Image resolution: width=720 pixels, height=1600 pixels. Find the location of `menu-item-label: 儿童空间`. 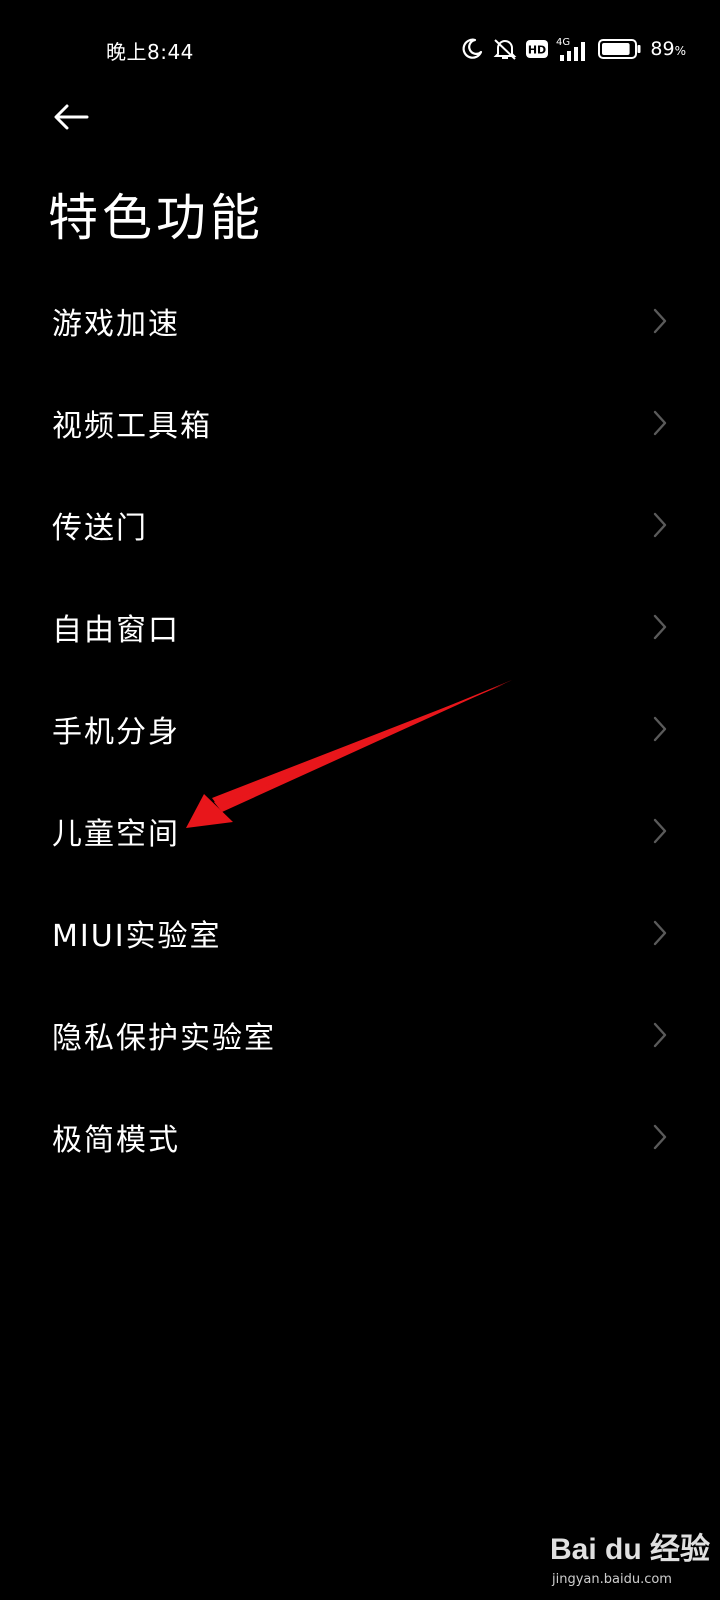

menu-item-label: 儿童空间 is located at coordinates (116, 834).